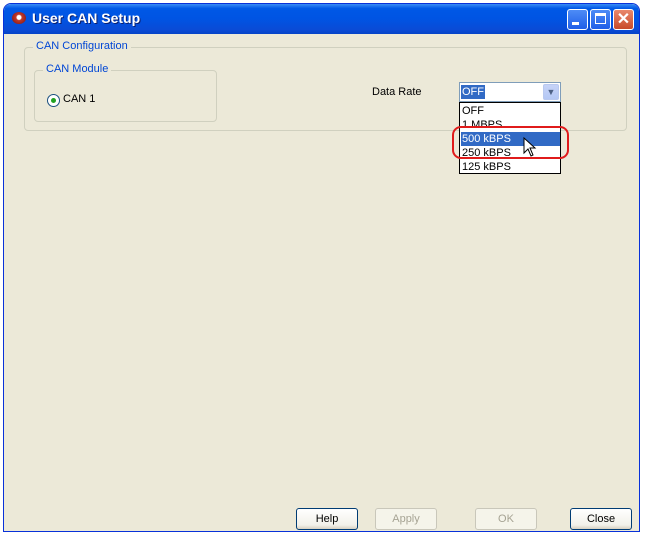 Image resolution: width=647 pixels, height=535 pixels. What do you see at coordinates (125, 92) in the screenshot?
I see `can-module-group: CAN Module` at bounding box center [125, 92].